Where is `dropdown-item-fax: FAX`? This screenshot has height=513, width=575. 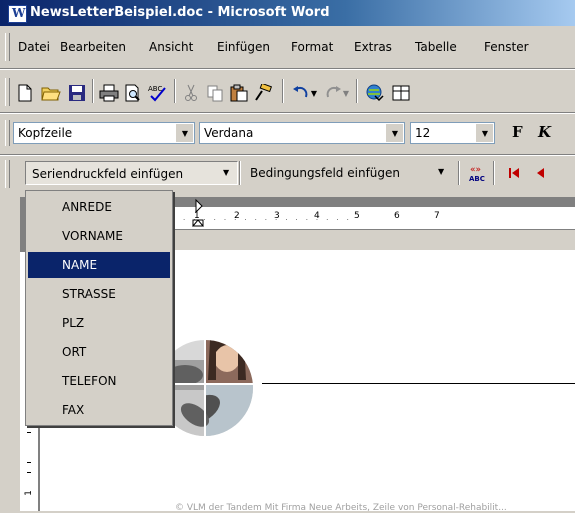 dropdown-item-fax: FAX is located at coordinates (99, 410).